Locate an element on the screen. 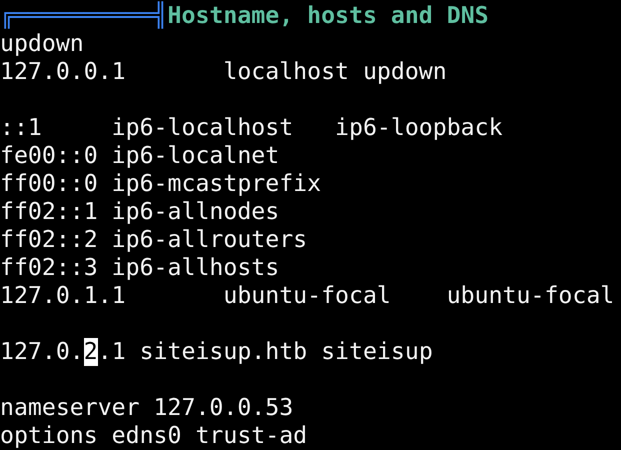 This screenshot has height=450, width=621. text-cursor: 2 is located at coordinates (91, 352).